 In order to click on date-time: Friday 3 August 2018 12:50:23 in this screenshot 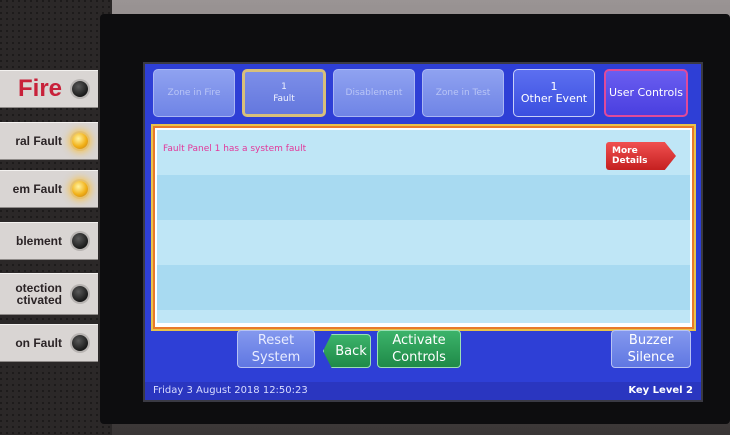, I will do `click(230, 390)`.